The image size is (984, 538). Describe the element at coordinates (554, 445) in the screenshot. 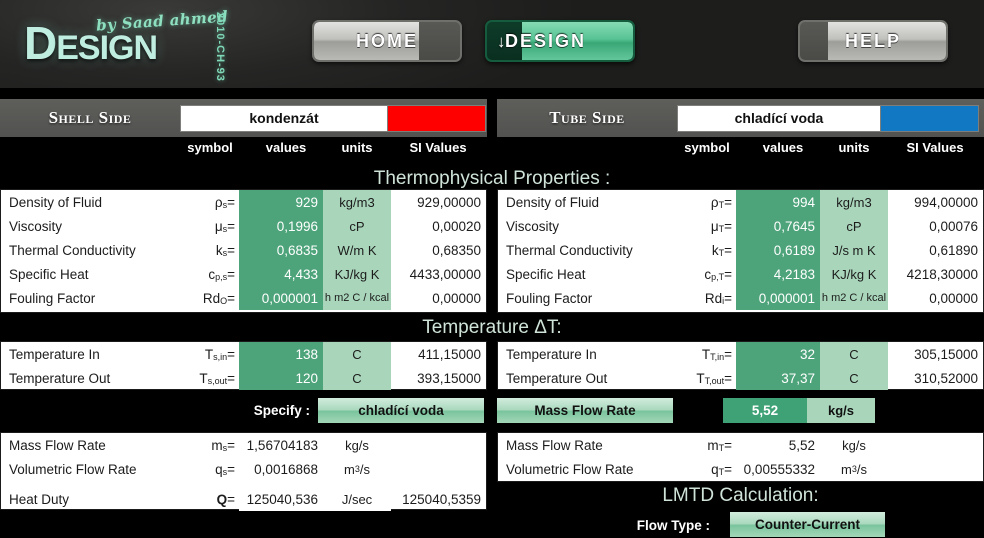

I see `row-label: Mass Flow Rate` at that location.